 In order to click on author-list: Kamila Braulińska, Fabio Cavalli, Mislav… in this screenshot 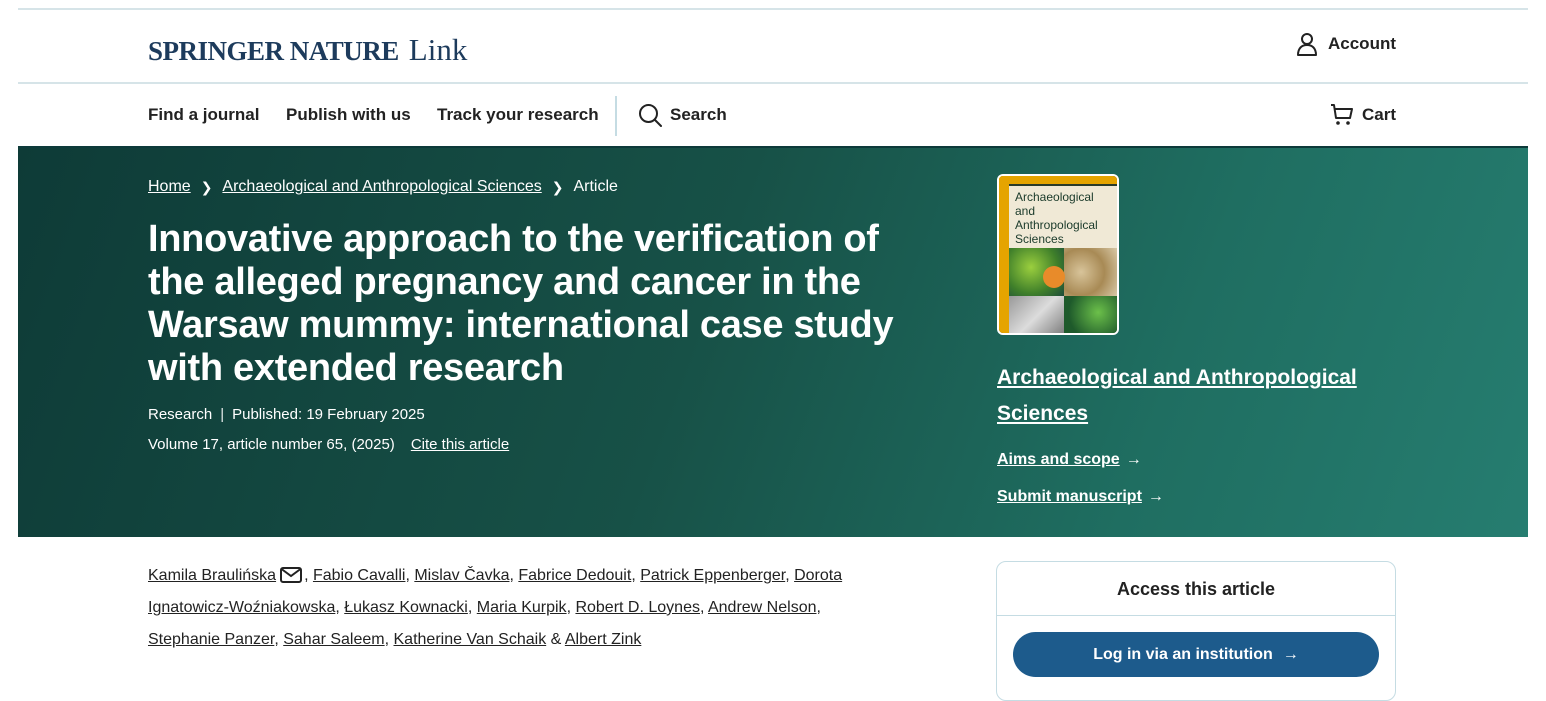, I will do `click(495, 607)`.